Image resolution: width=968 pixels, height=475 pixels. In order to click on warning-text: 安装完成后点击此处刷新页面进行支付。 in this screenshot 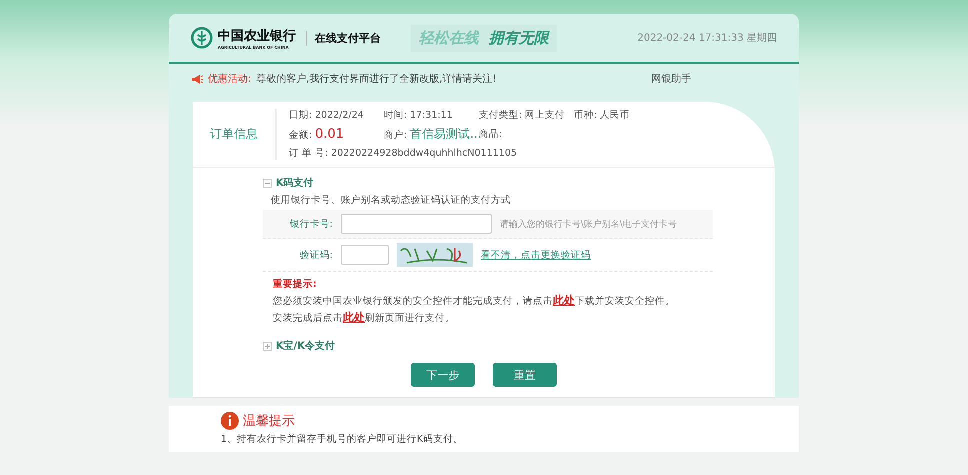, I will do `click(364, 317)`.